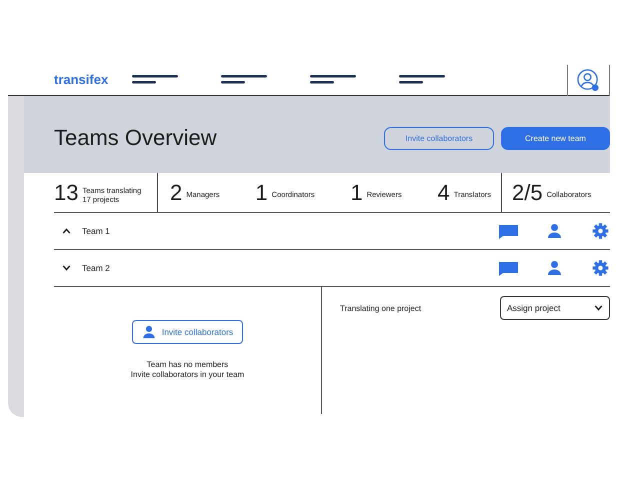  I want to click on create-team-button: Create new team, so click(555, 138).